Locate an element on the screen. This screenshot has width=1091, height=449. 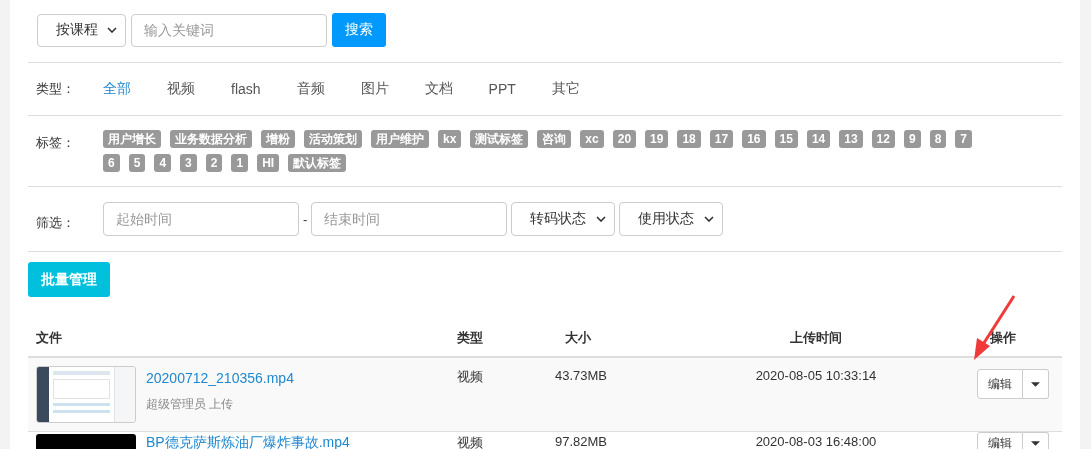
tag: 12 is located at coordinates (883, 139).